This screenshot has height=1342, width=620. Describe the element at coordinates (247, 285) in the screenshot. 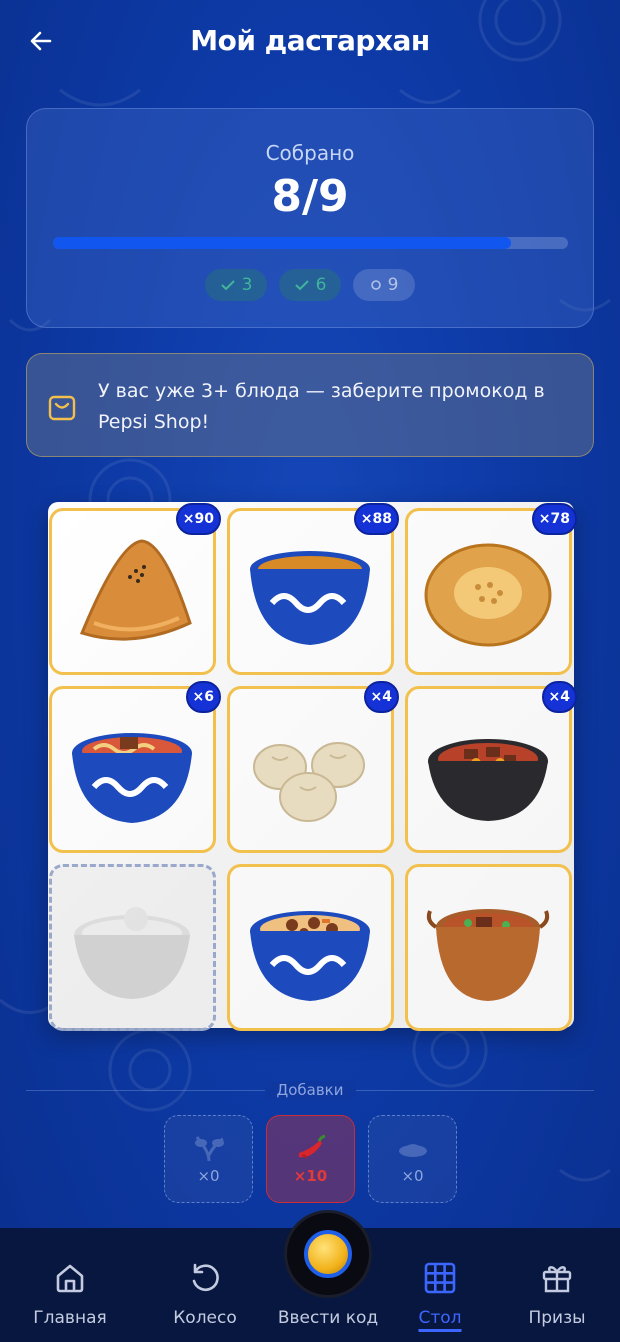

I see `milestone-label: 3` at that location.